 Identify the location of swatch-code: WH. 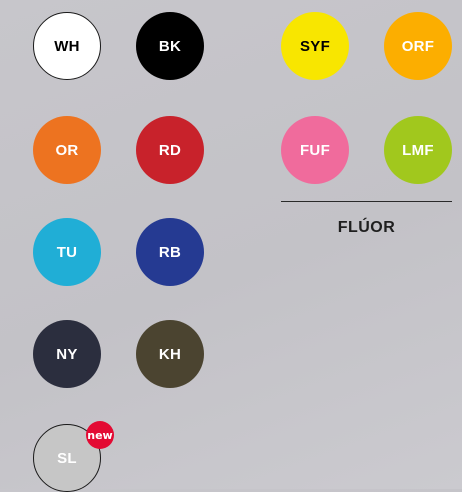
(67, 46).